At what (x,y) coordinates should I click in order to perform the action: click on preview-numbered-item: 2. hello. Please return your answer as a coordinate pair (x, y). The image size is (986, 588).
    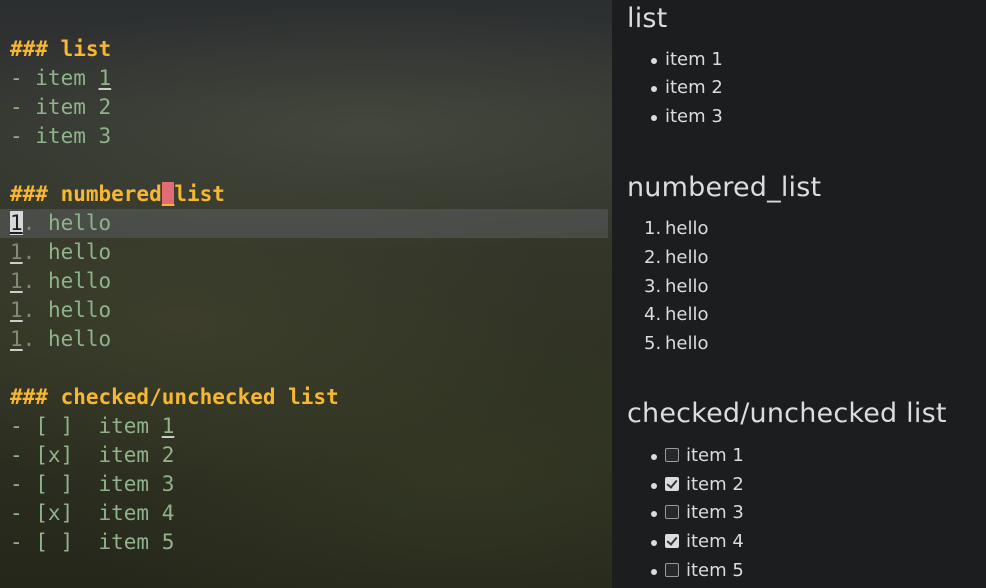
    Looking at the image, I should click on (676, 258).